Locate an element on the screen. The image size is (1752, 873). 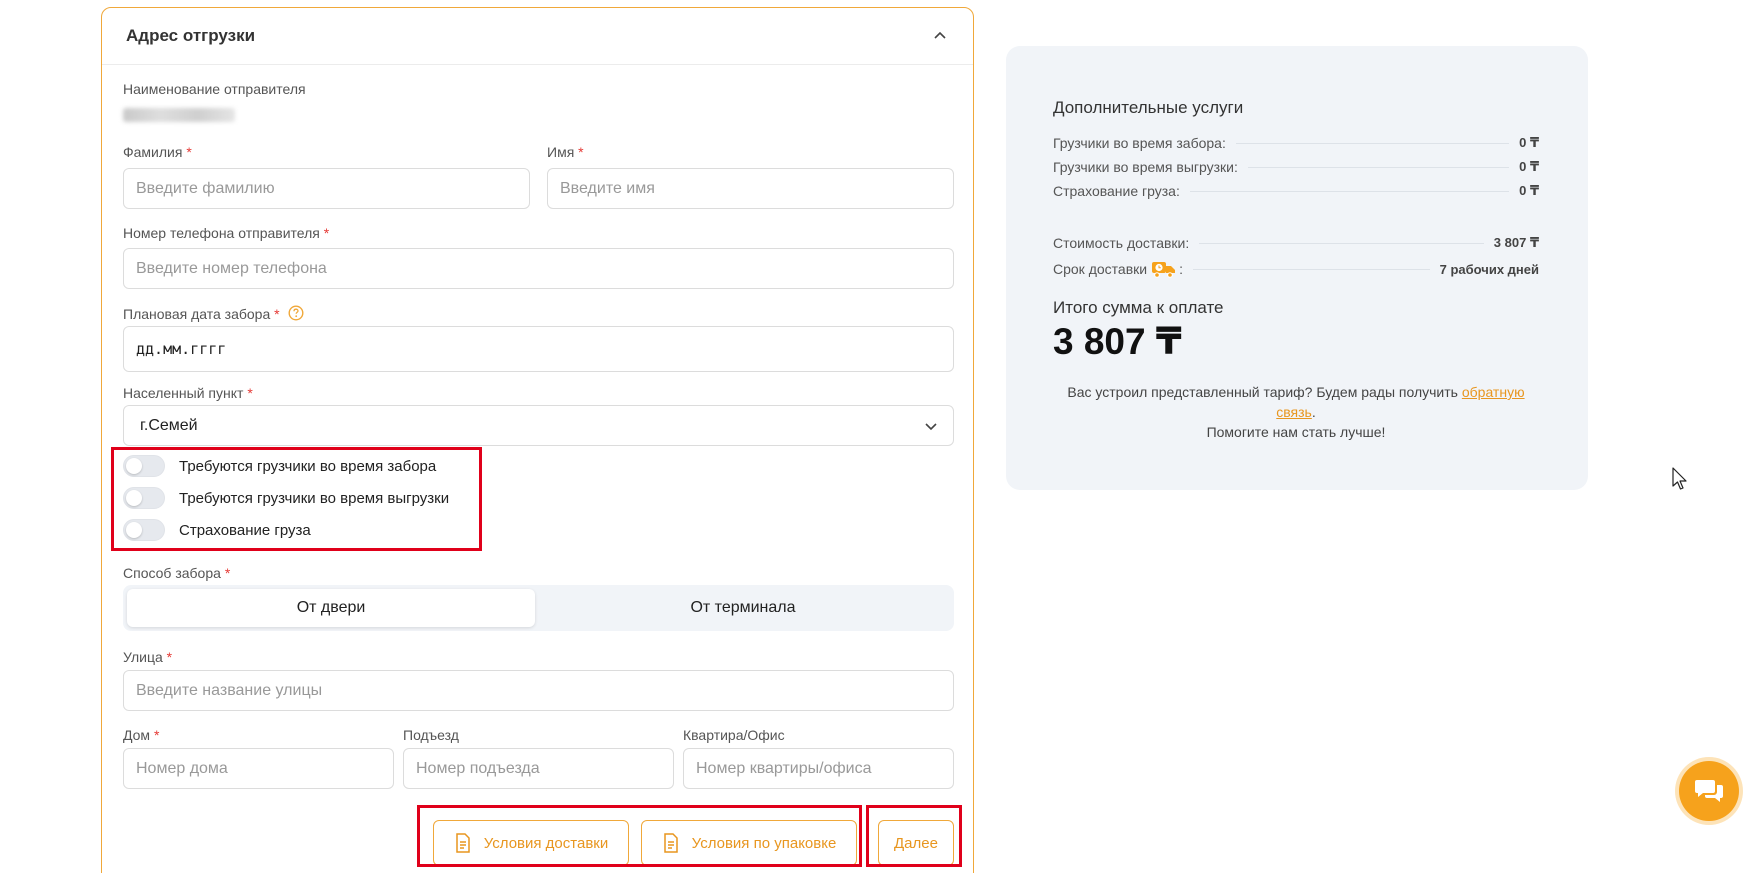
firstname-input: Введите имя is located at coordinates (750, 188).